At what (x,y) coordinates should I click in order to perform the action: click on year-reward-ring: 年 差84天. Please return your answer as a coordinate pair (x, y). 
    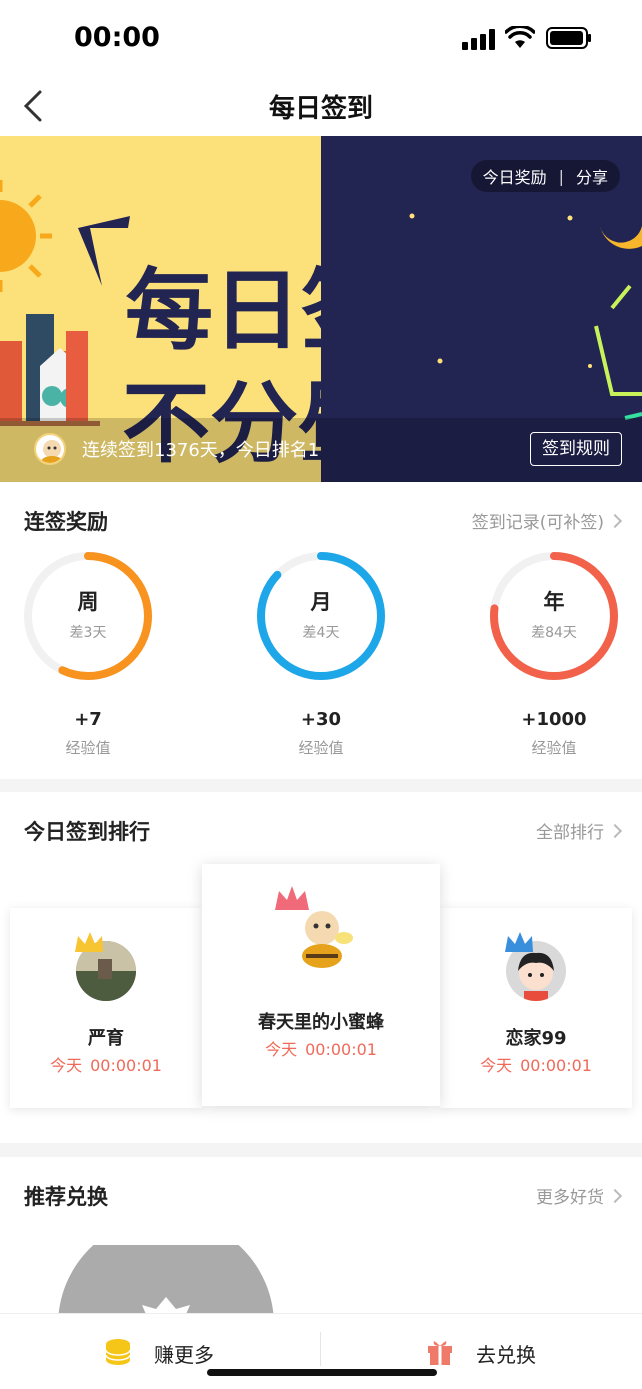
    Looking at the image, I should click on (554, 616).